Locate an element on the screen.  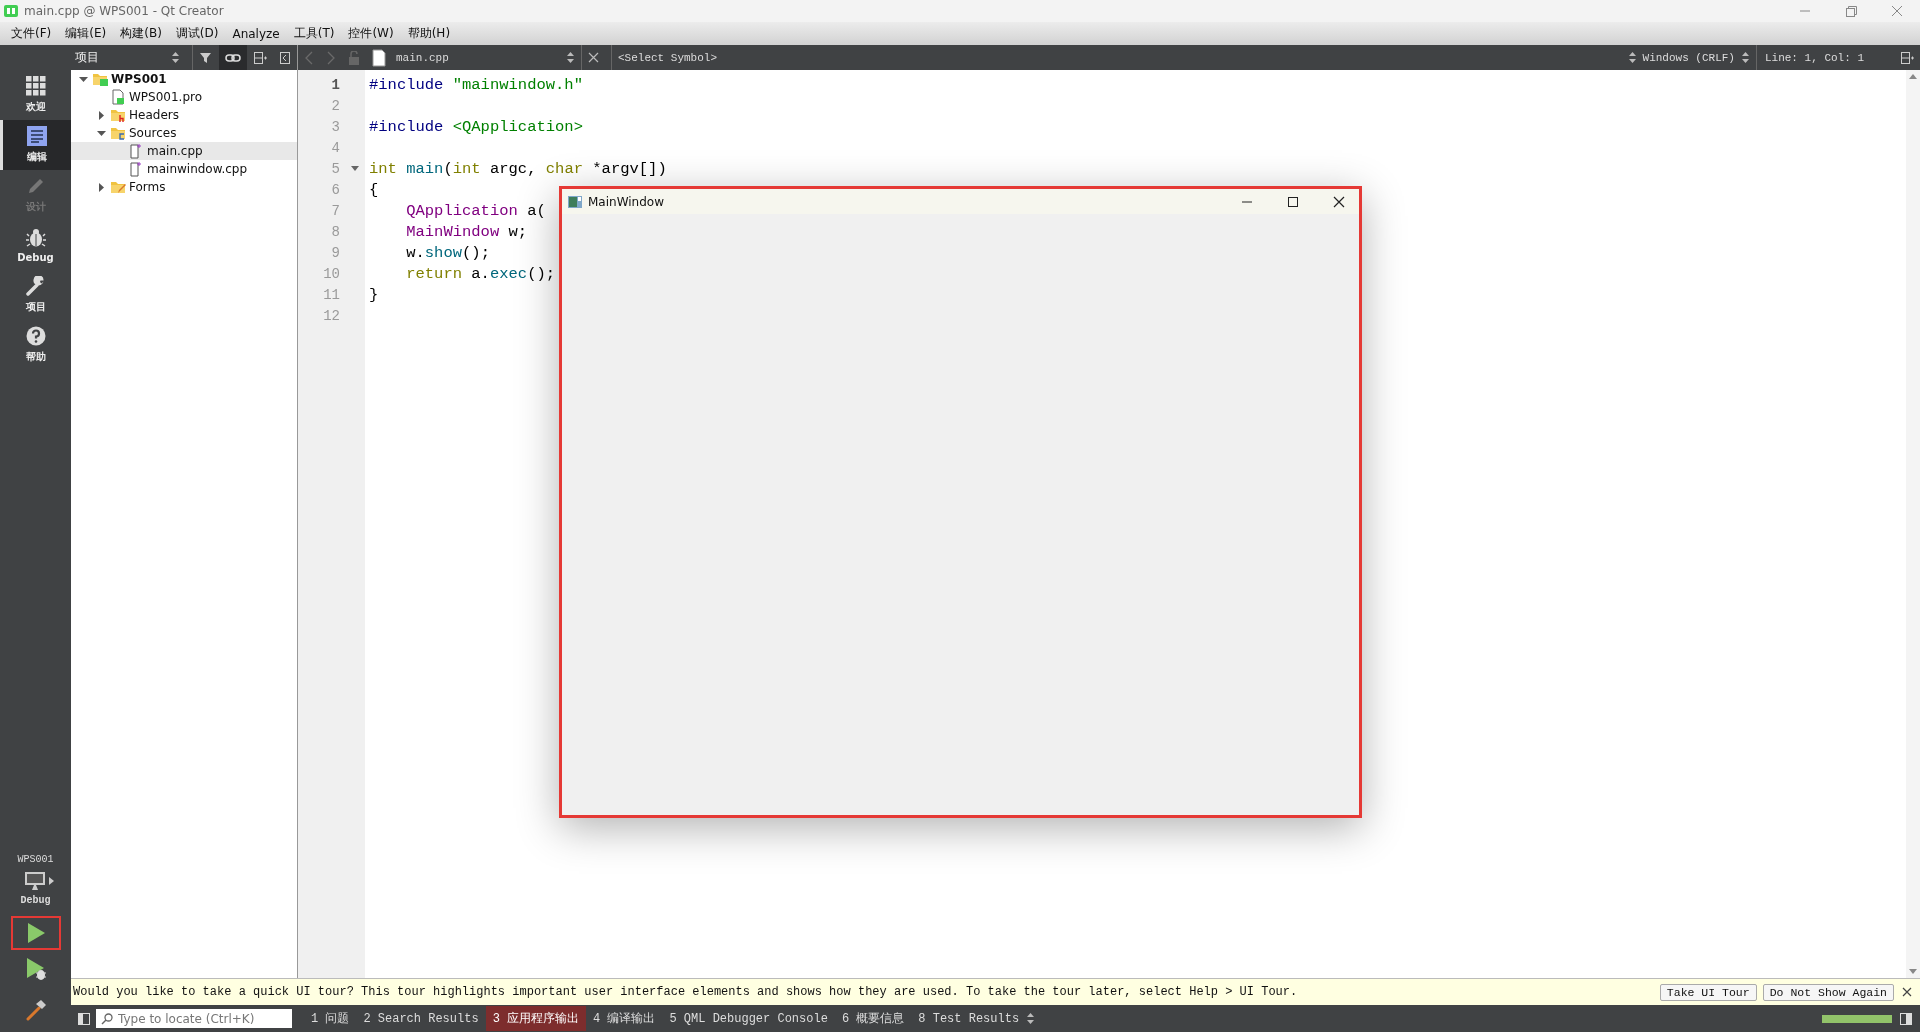
sidebar-toggle-icon is located at coordinates (84, 1018).